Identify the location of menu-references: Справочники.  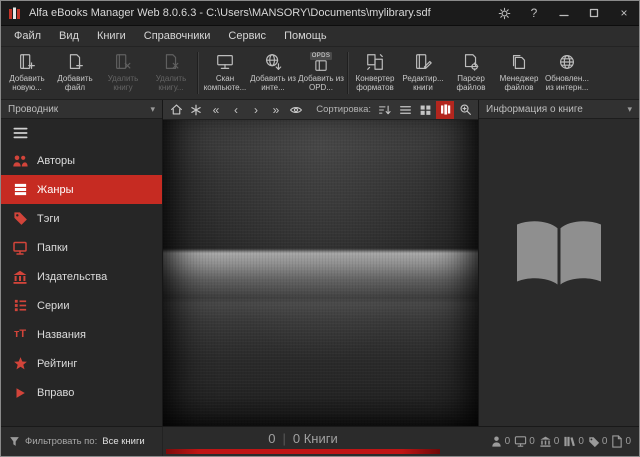
(177, 36).